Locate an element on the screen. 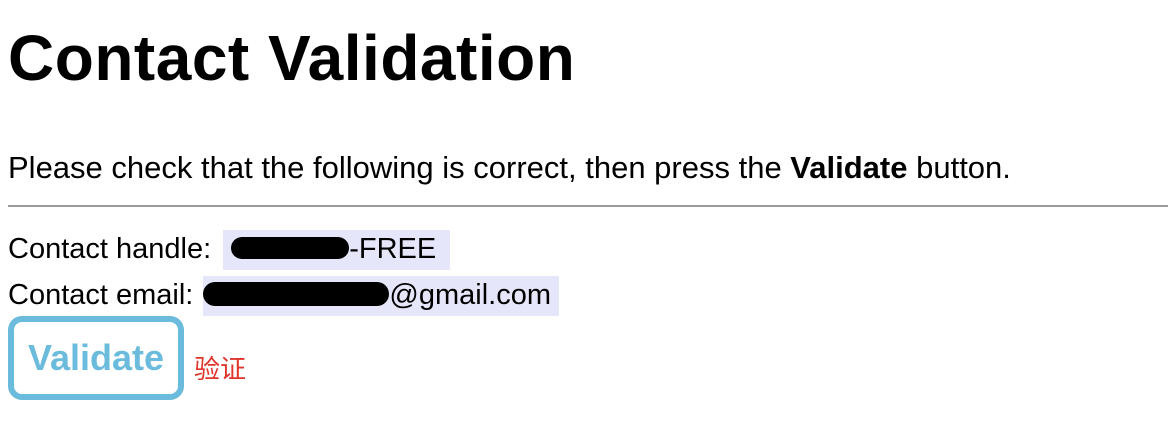 The width and height of the screenshot is (1168, 448). validate-action-area: Validate 验证 is located at coordinates (127, 358).